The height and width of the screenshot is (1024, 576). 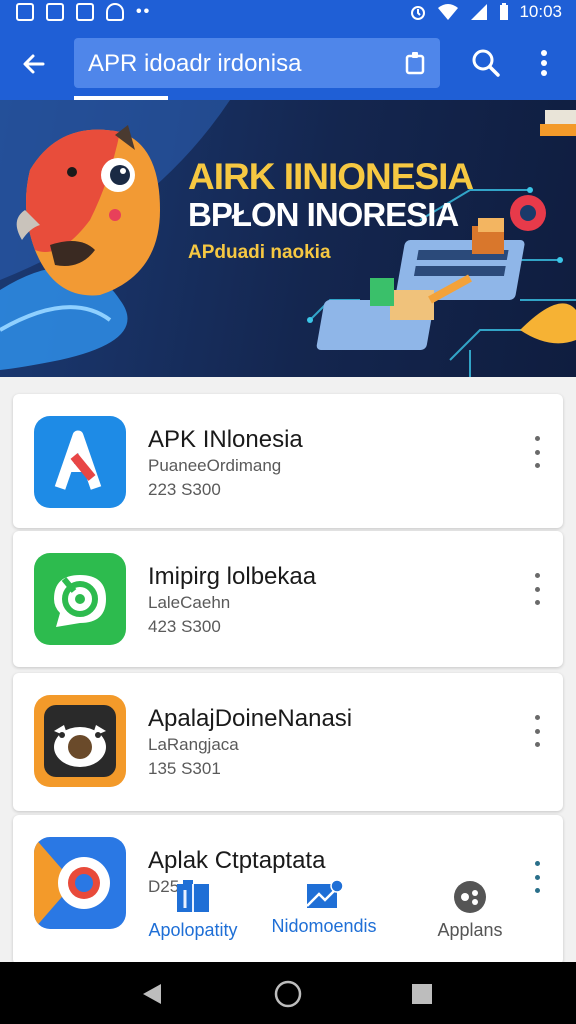 I want to click on overflow-menu-button, so click(x=544, y=63).